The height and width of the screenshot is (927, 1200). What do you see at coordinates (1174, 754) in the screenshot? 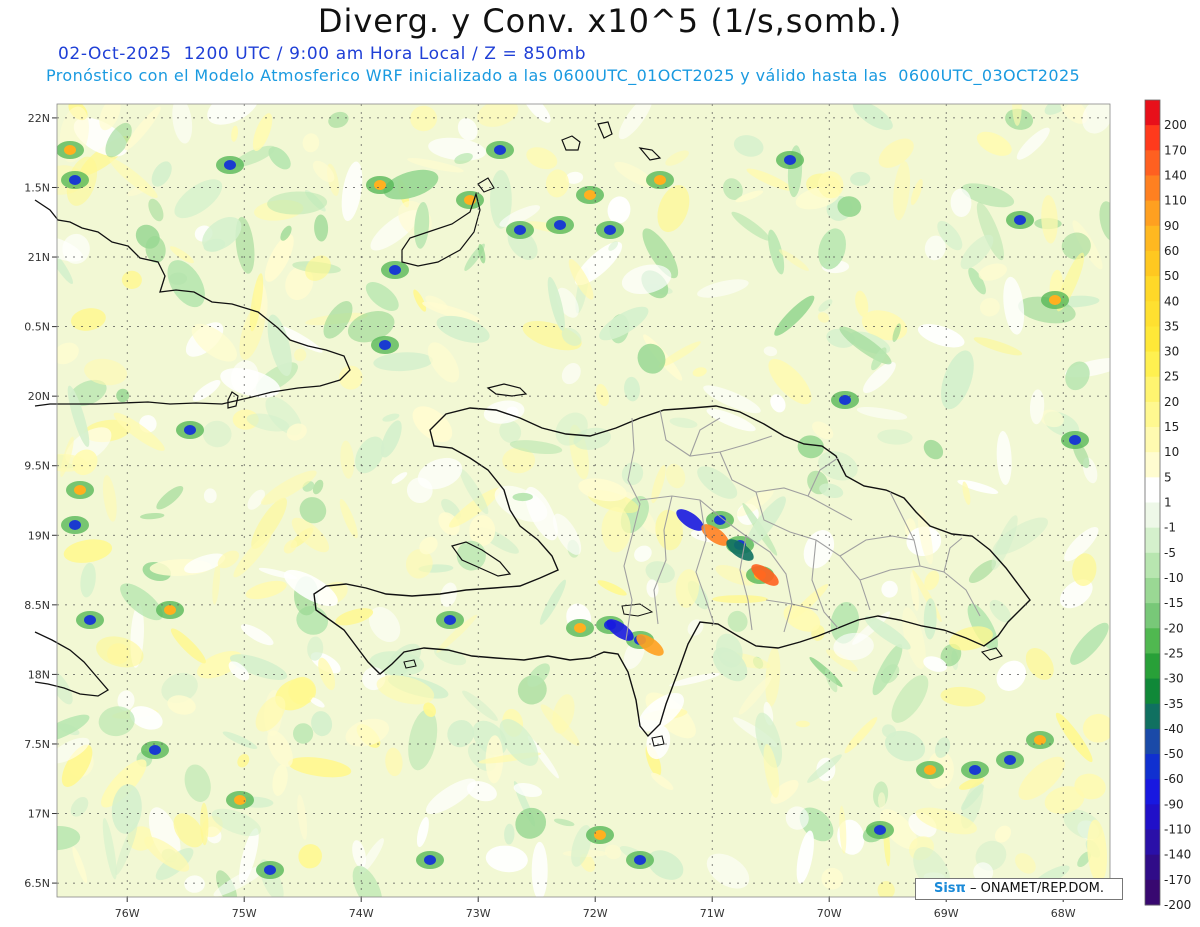
I see `colorbar-label: -50` at bounding box center [1174, 754].